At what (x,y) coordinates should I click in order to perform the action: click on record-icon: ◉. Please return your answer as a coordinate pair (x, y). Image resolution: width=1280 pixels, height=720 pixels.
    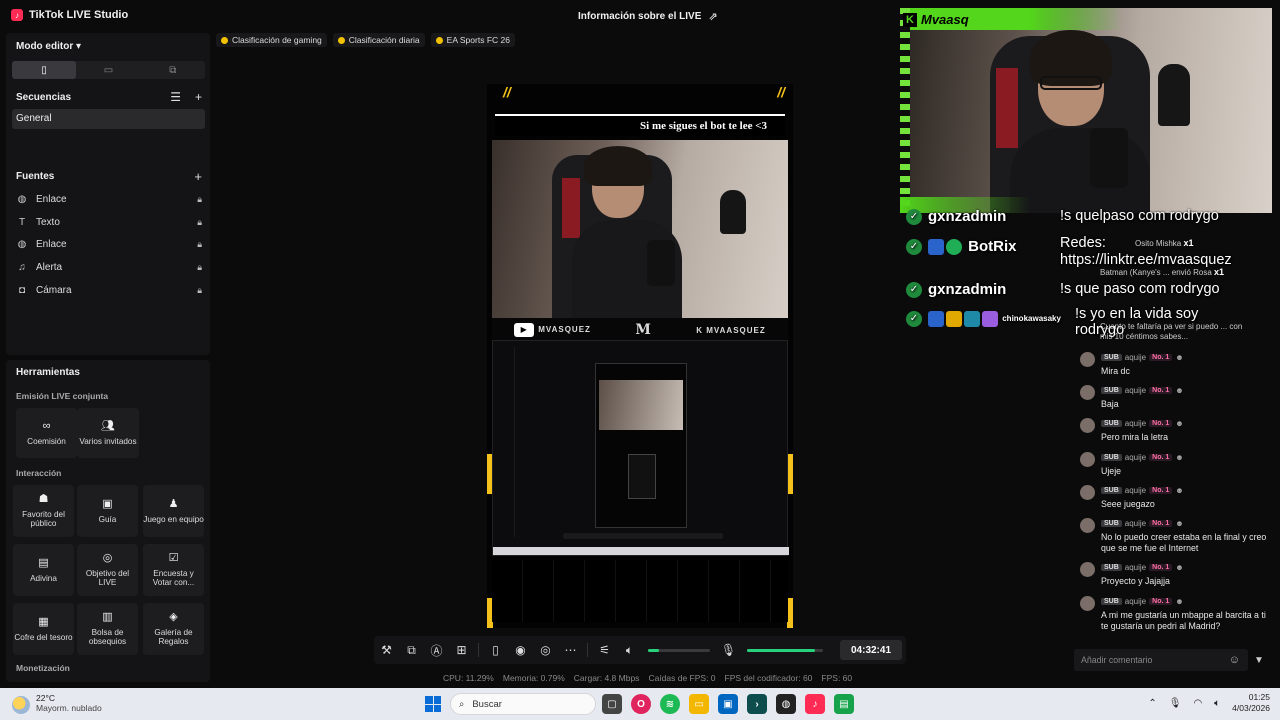
    Looking at the image, I should click on (520, 650).